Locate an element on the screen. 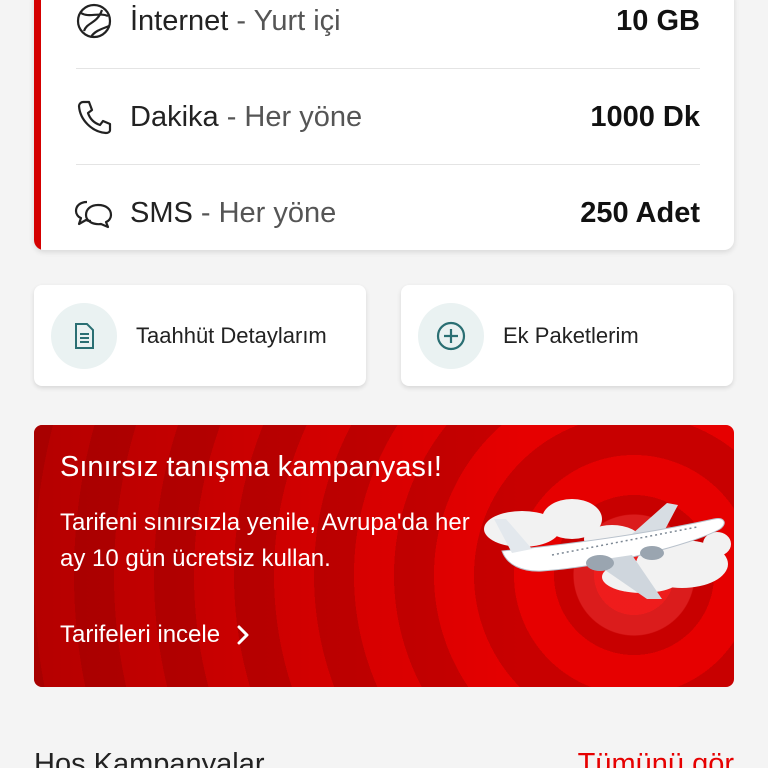  campaigns-section-header: Hoş Kampanyalar Tümünü gör is located at coordinates (384, 758).